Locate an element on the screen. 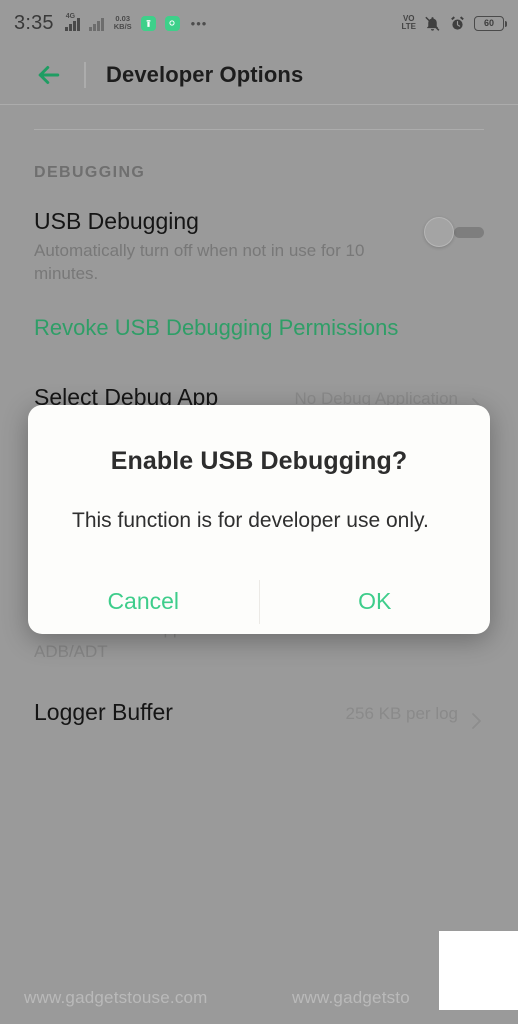  dialog-message: This function is for developer use only. is located at coordinates (250, 520).